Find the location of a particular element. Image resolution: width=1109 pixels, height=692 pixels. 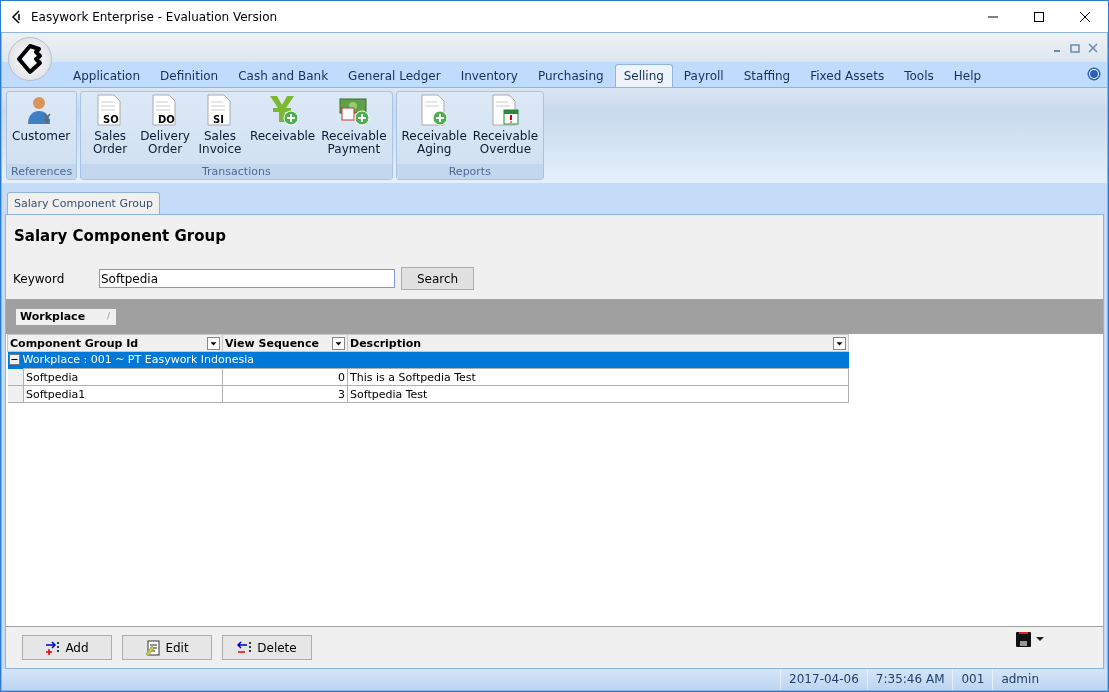

ribbon-tab: Tools is located at coordinates (919, 75).